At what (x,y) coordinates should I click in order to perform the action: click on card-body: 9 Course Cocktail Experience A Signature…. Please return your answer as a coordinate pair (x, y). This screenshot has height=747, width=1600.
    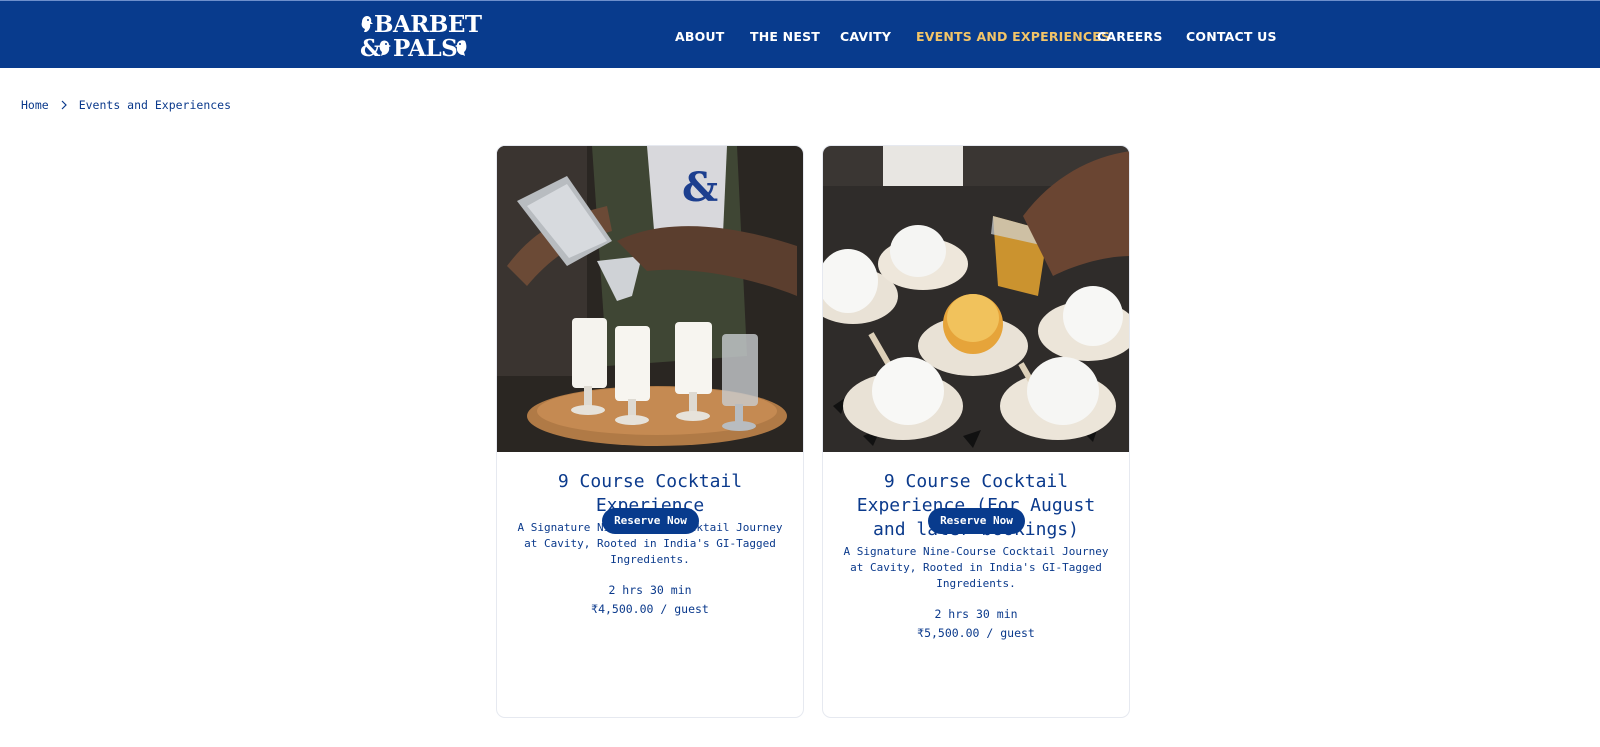
    Looking at the image, I should click on (650, 584).